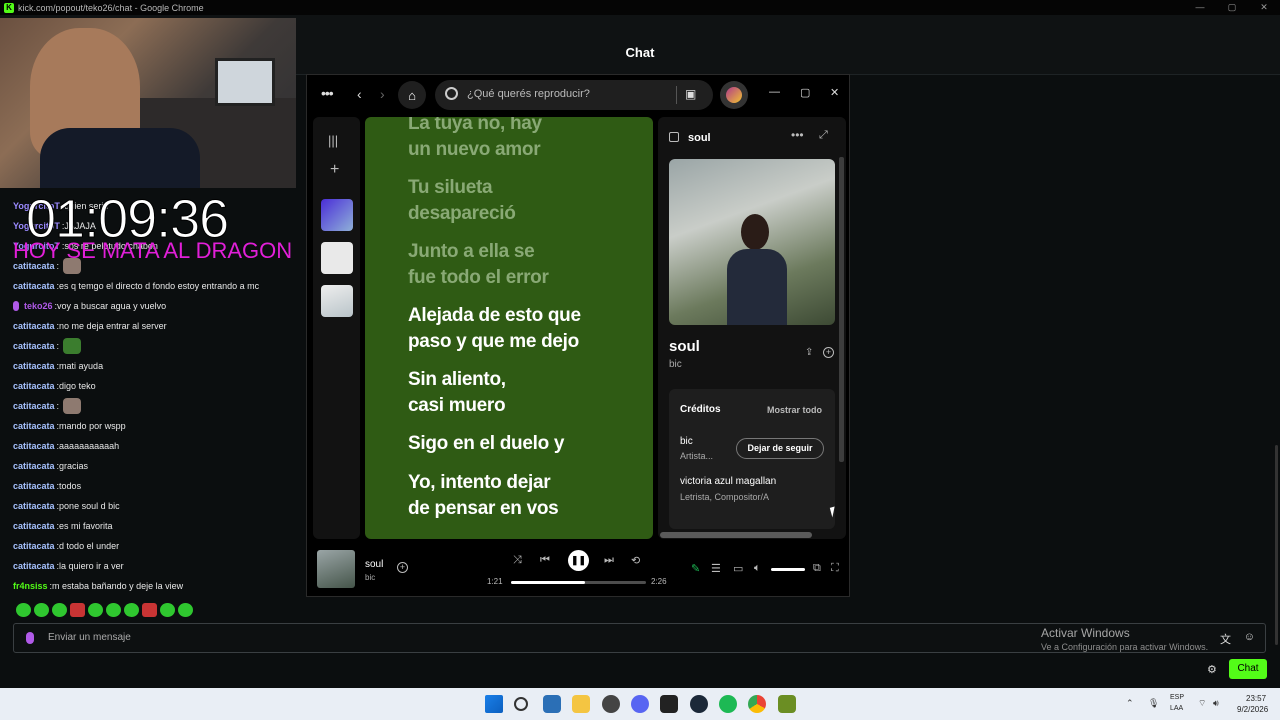 This screenshot has width=1280, height=720. Describe the element at coordinates (382, 94) in the screenshot. I see `forward-arrow-icon: ›` at that location.